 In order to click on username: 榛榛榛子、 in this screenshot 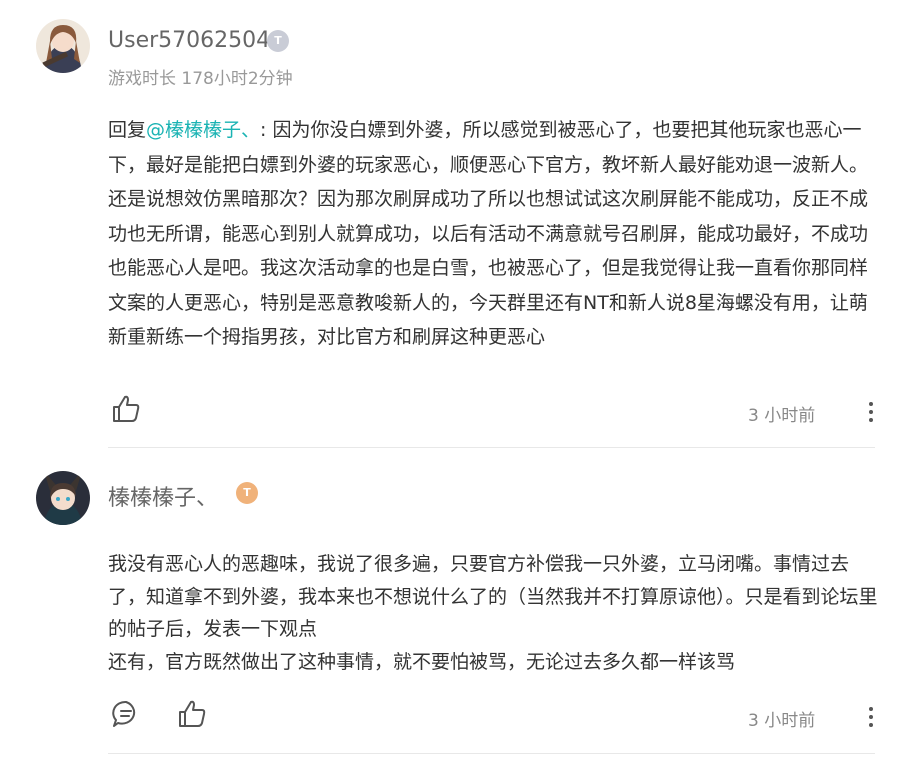, I will do `click(163, 496)`.